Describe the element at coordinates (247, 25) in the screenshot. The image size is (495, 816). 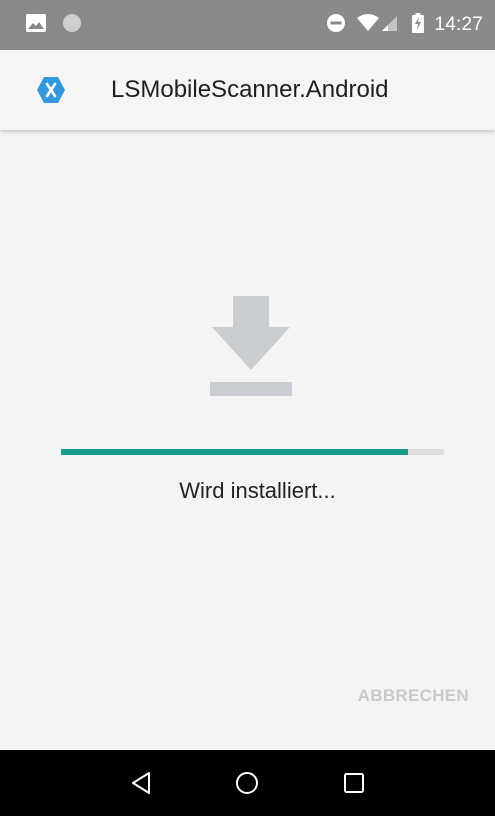
I see `status-bar: 14:27` at that location.